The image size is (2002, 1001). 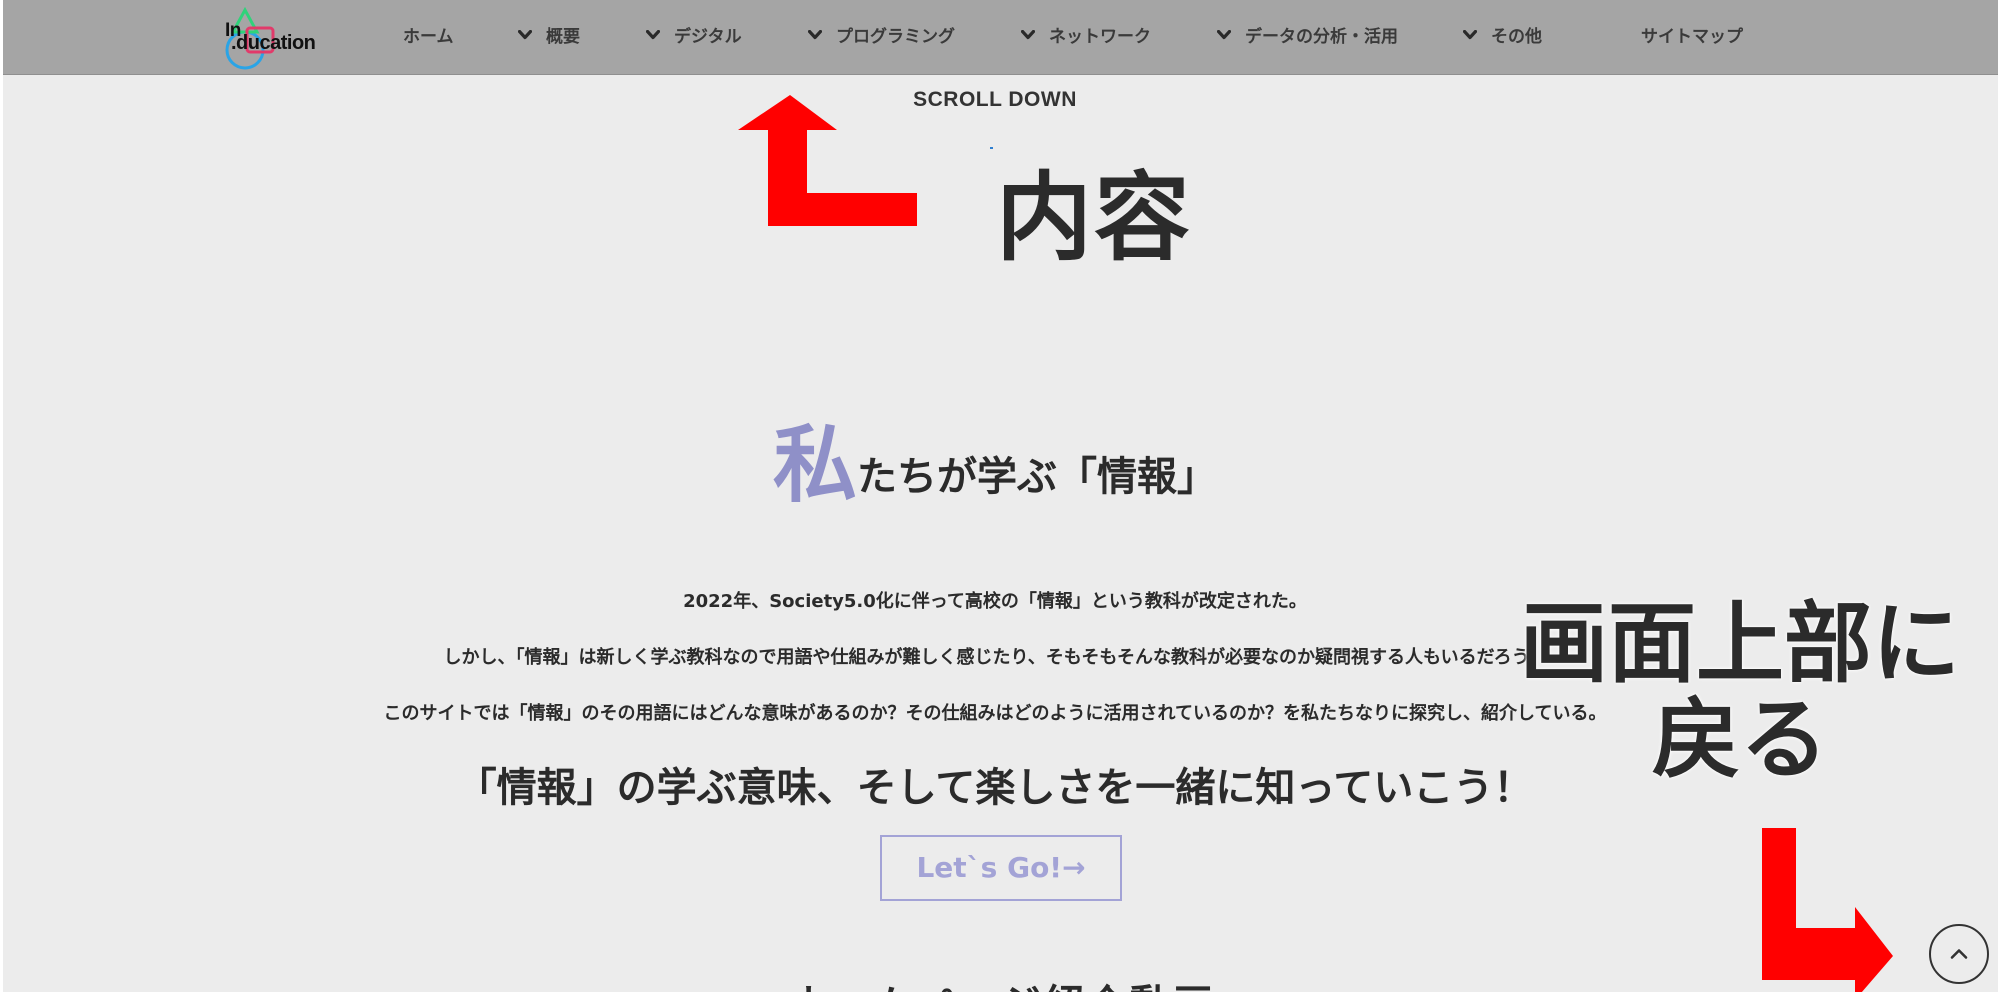 What do you see at coordinates (1001, 996) in the screenshot?
I see `bottom-edge` at bounding box center [1001, 996].